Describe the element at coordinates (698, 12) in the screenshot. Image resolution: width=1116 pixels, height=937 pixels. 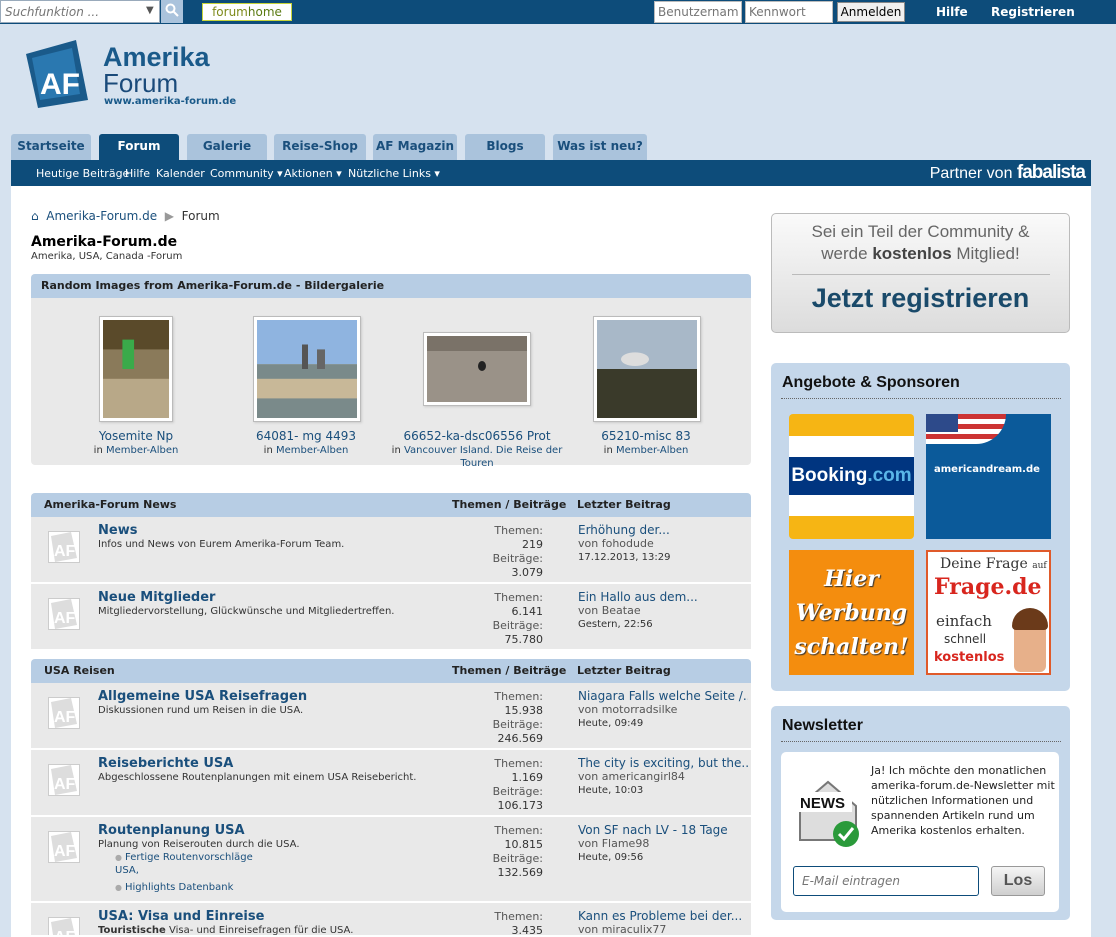
I see `username-field` at that location.